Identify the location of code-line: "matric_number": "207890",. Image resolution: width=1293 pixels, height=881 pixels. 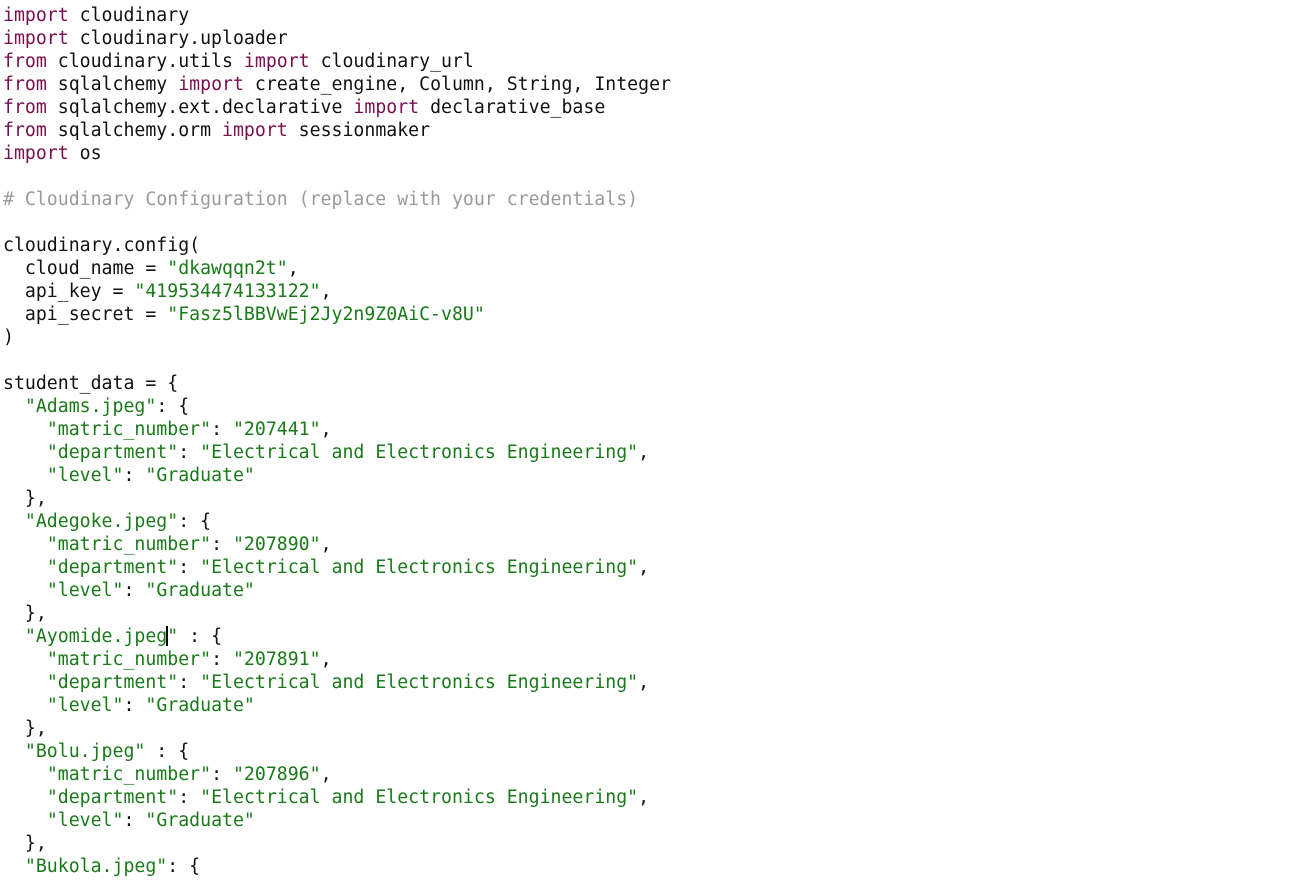
(647, 544).